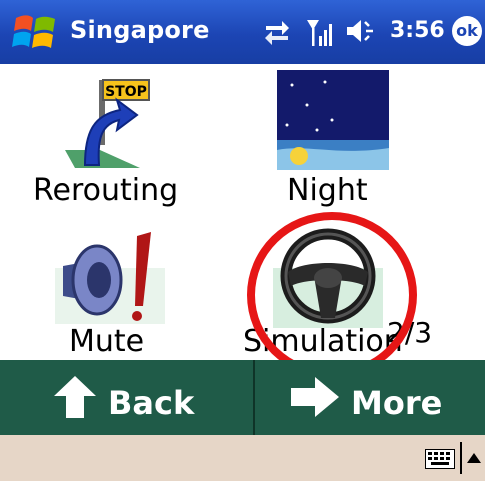  I want to click on rerouting-icon: STOP, so click(105, 120).